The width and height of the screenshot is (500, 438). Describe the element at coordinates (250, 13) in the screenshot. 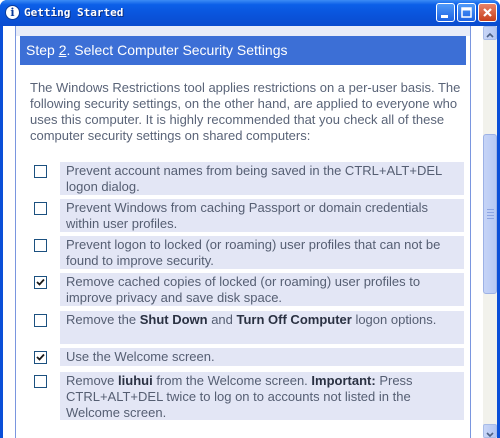

I see `title-bar: i Getting Started` at that location.